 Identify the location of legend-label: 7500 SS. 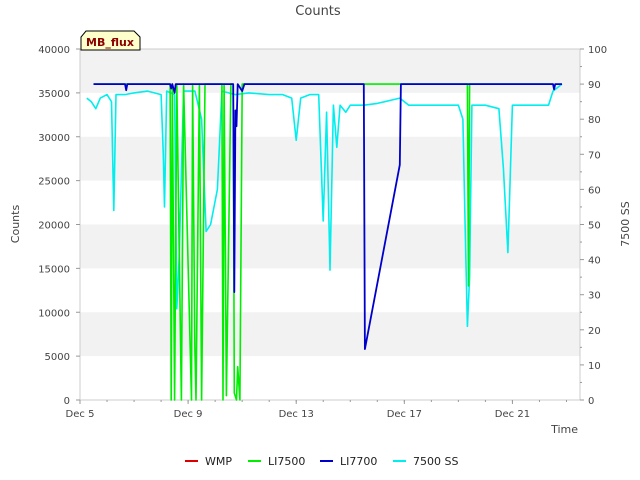
(435, 461).